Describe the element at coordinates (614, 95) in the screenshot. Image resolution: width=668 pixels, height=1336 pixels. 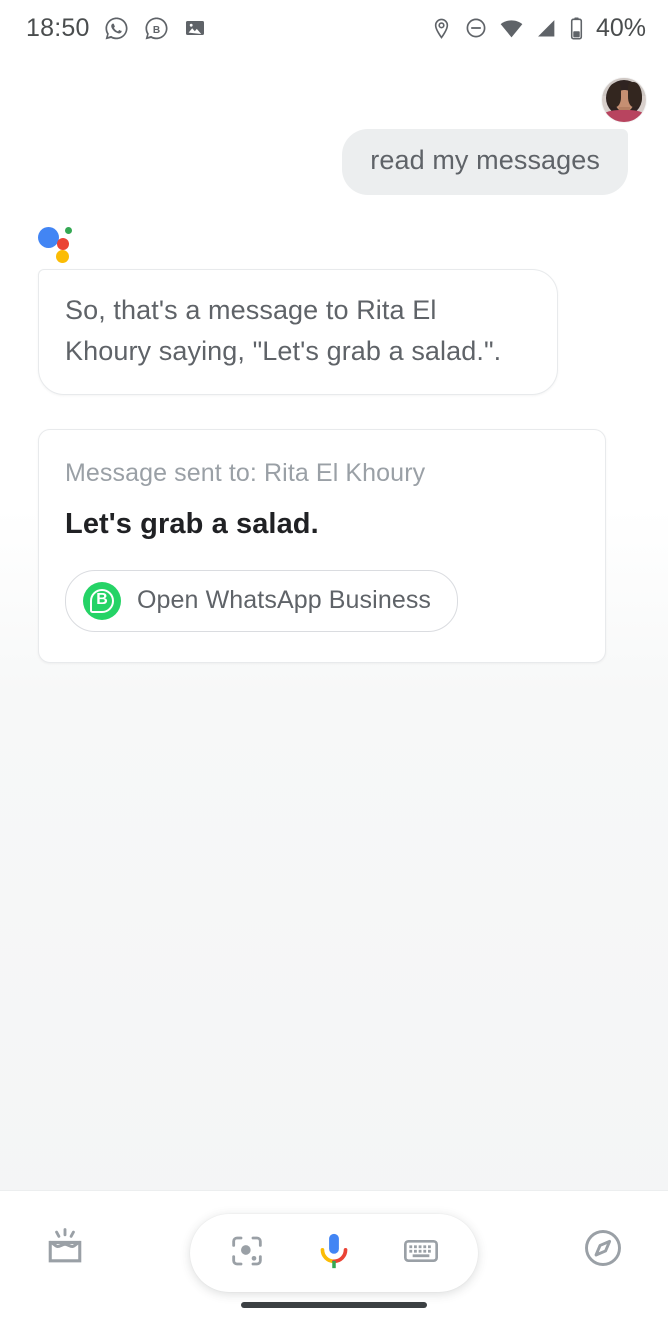
I see `avatar-hair-left` at that location.